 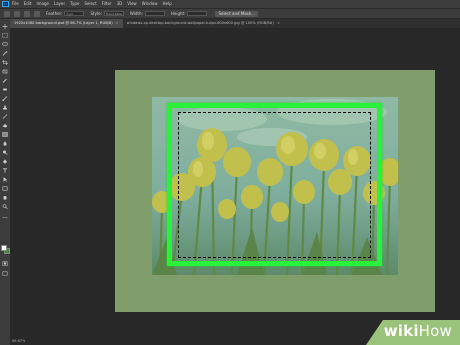 I want to click on pen-tool-icon, so click(x=5, y=161).